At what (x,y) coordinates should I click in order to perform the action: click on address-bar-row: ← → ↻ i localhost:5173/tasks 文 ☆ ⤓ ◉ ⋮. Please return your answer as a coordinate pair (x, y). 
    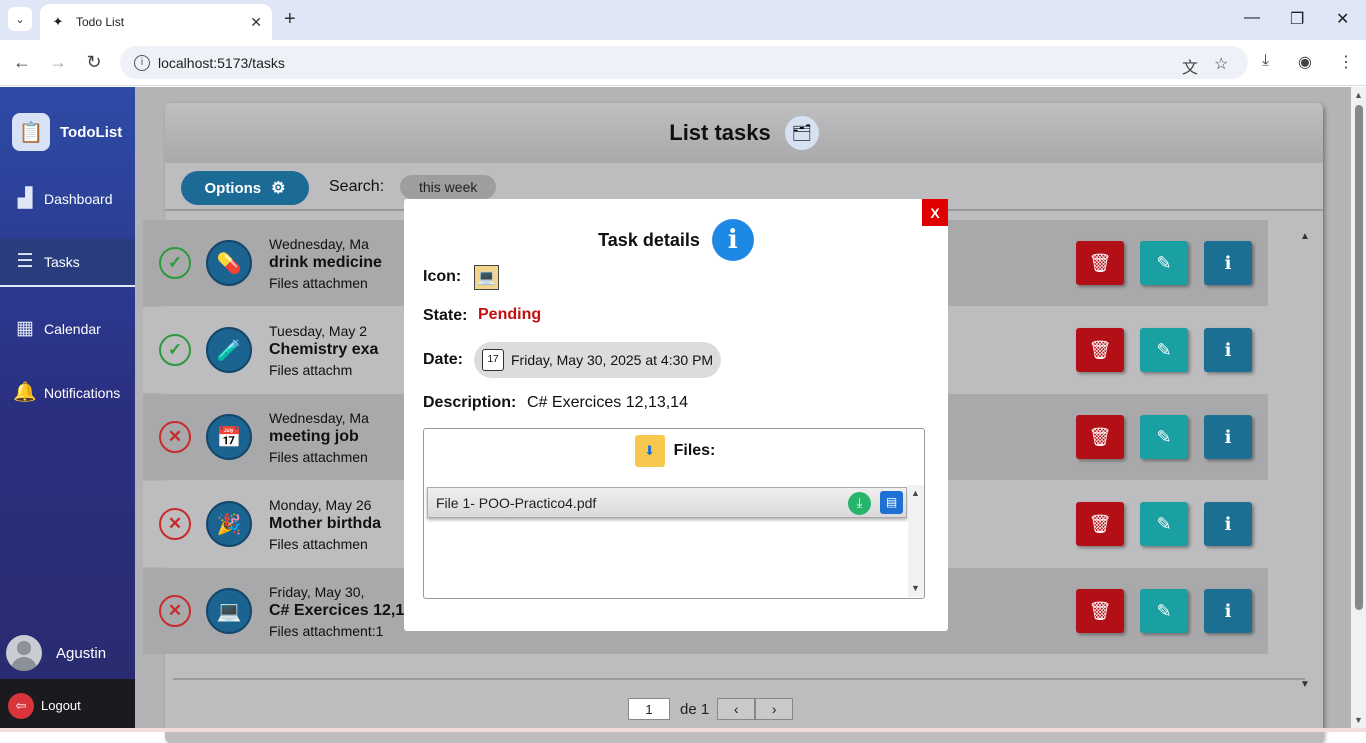
    Looking at the image, I should click on (683, 63).